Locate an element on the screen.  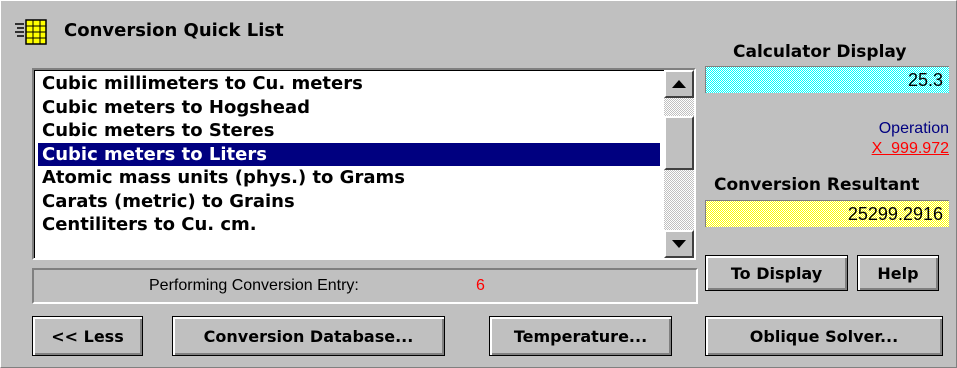
conversion-resultant-display: 25299.2916 is located at coordinates (827, 213).